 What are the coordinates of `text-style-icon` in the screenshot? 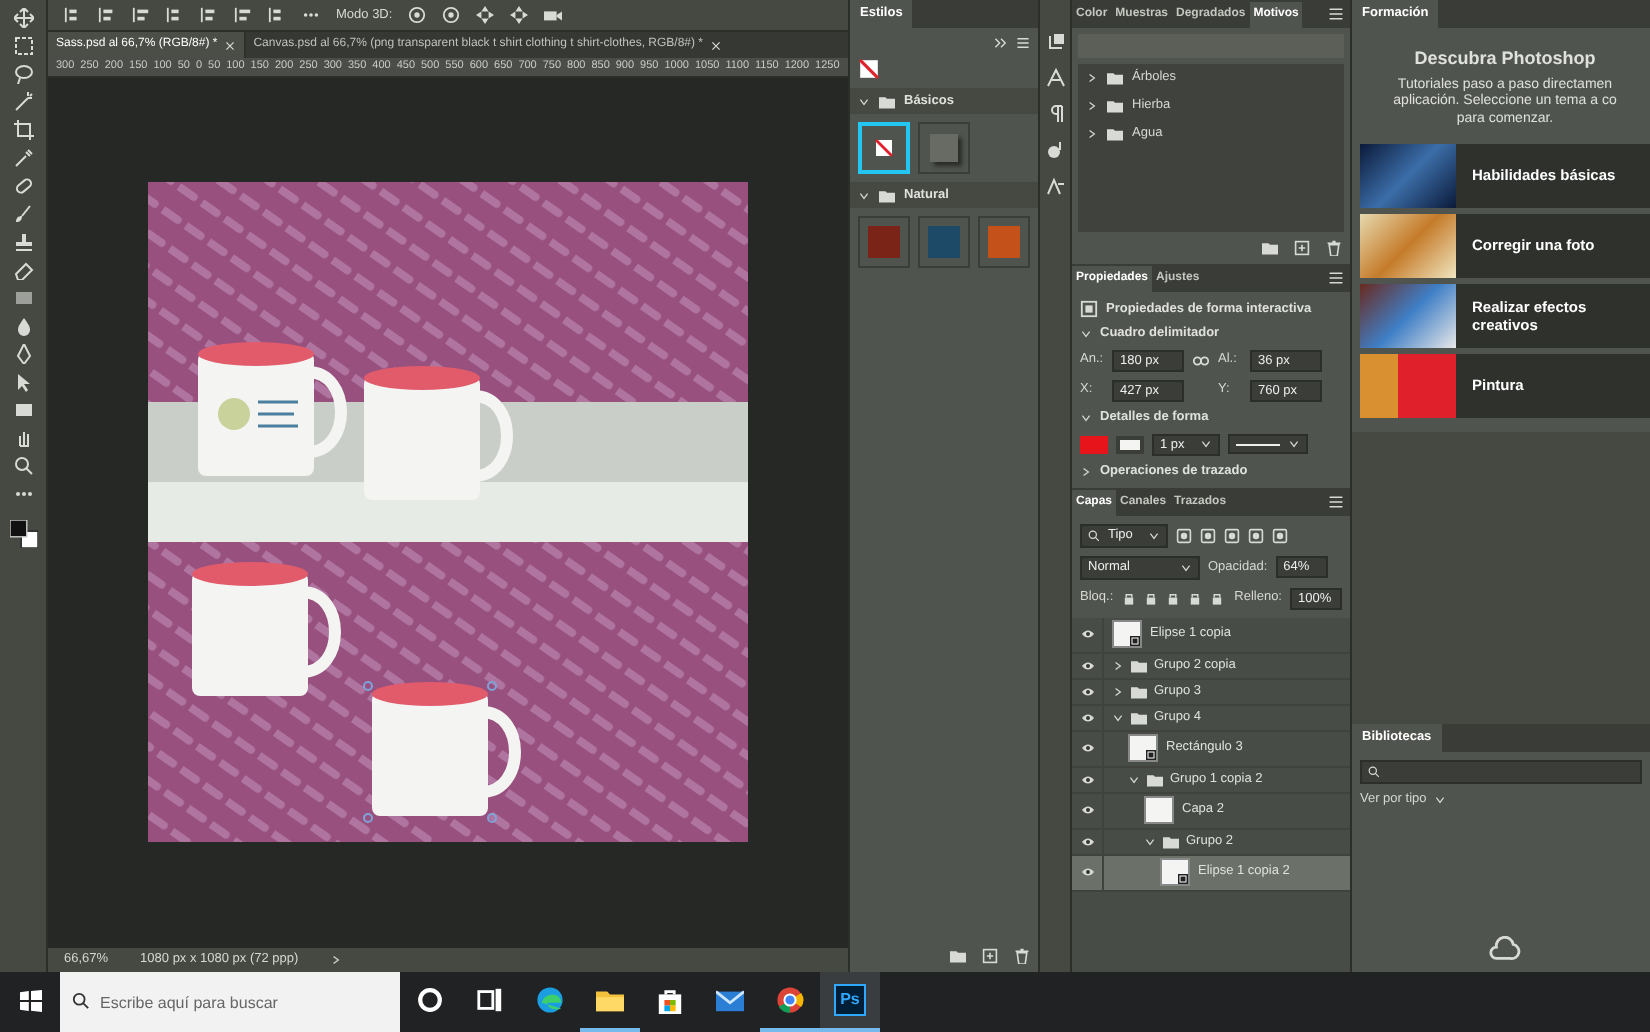 It's located at (1055, 186).